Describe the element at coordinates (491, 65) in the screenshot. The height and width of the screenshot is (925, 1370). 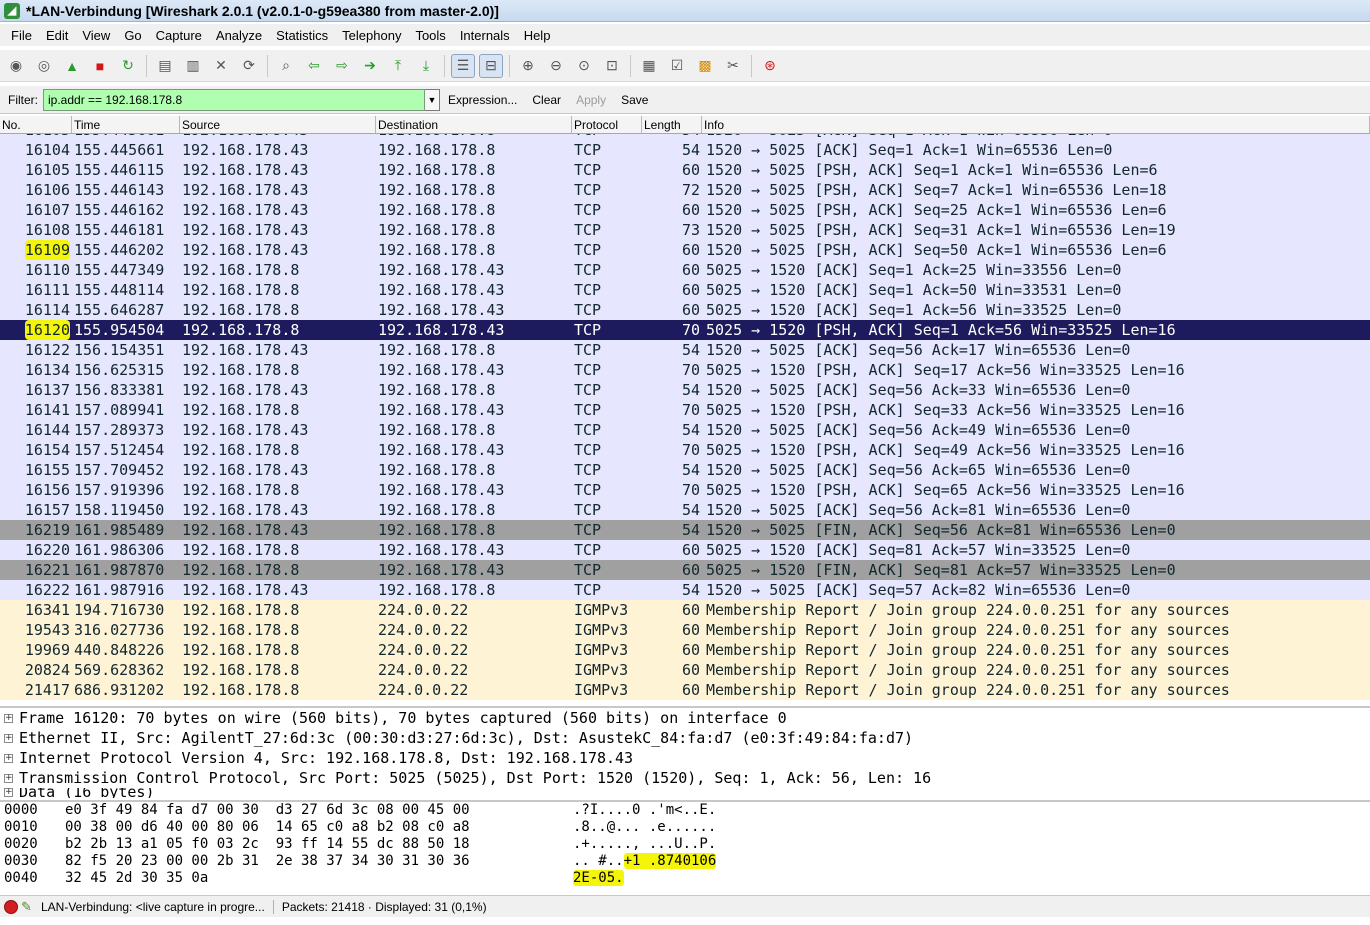
I see `autoscroll-icon: ⊟` at that location.